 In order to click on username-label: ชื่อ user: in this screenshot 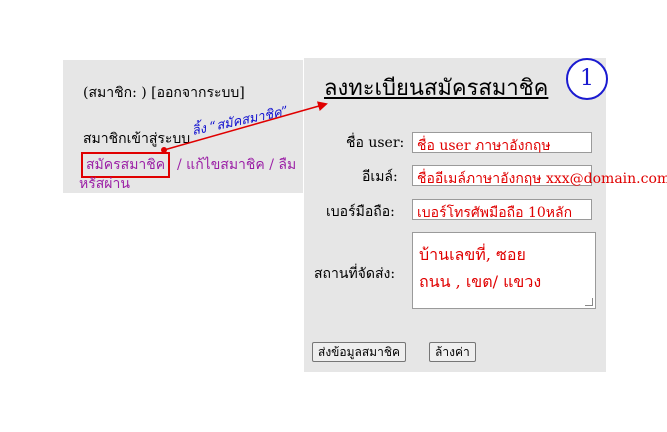, I will do `click(375, 143)`.